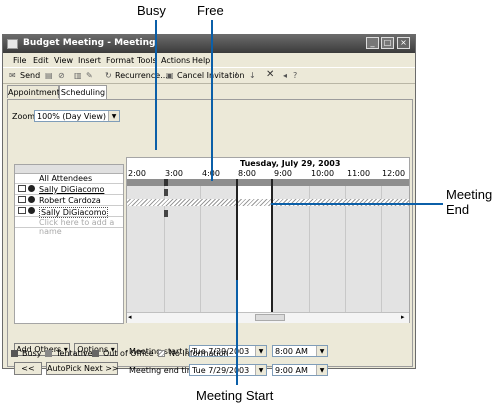  I want to click on end-date-value: Tue 7/29/2003, so click(221, 370).